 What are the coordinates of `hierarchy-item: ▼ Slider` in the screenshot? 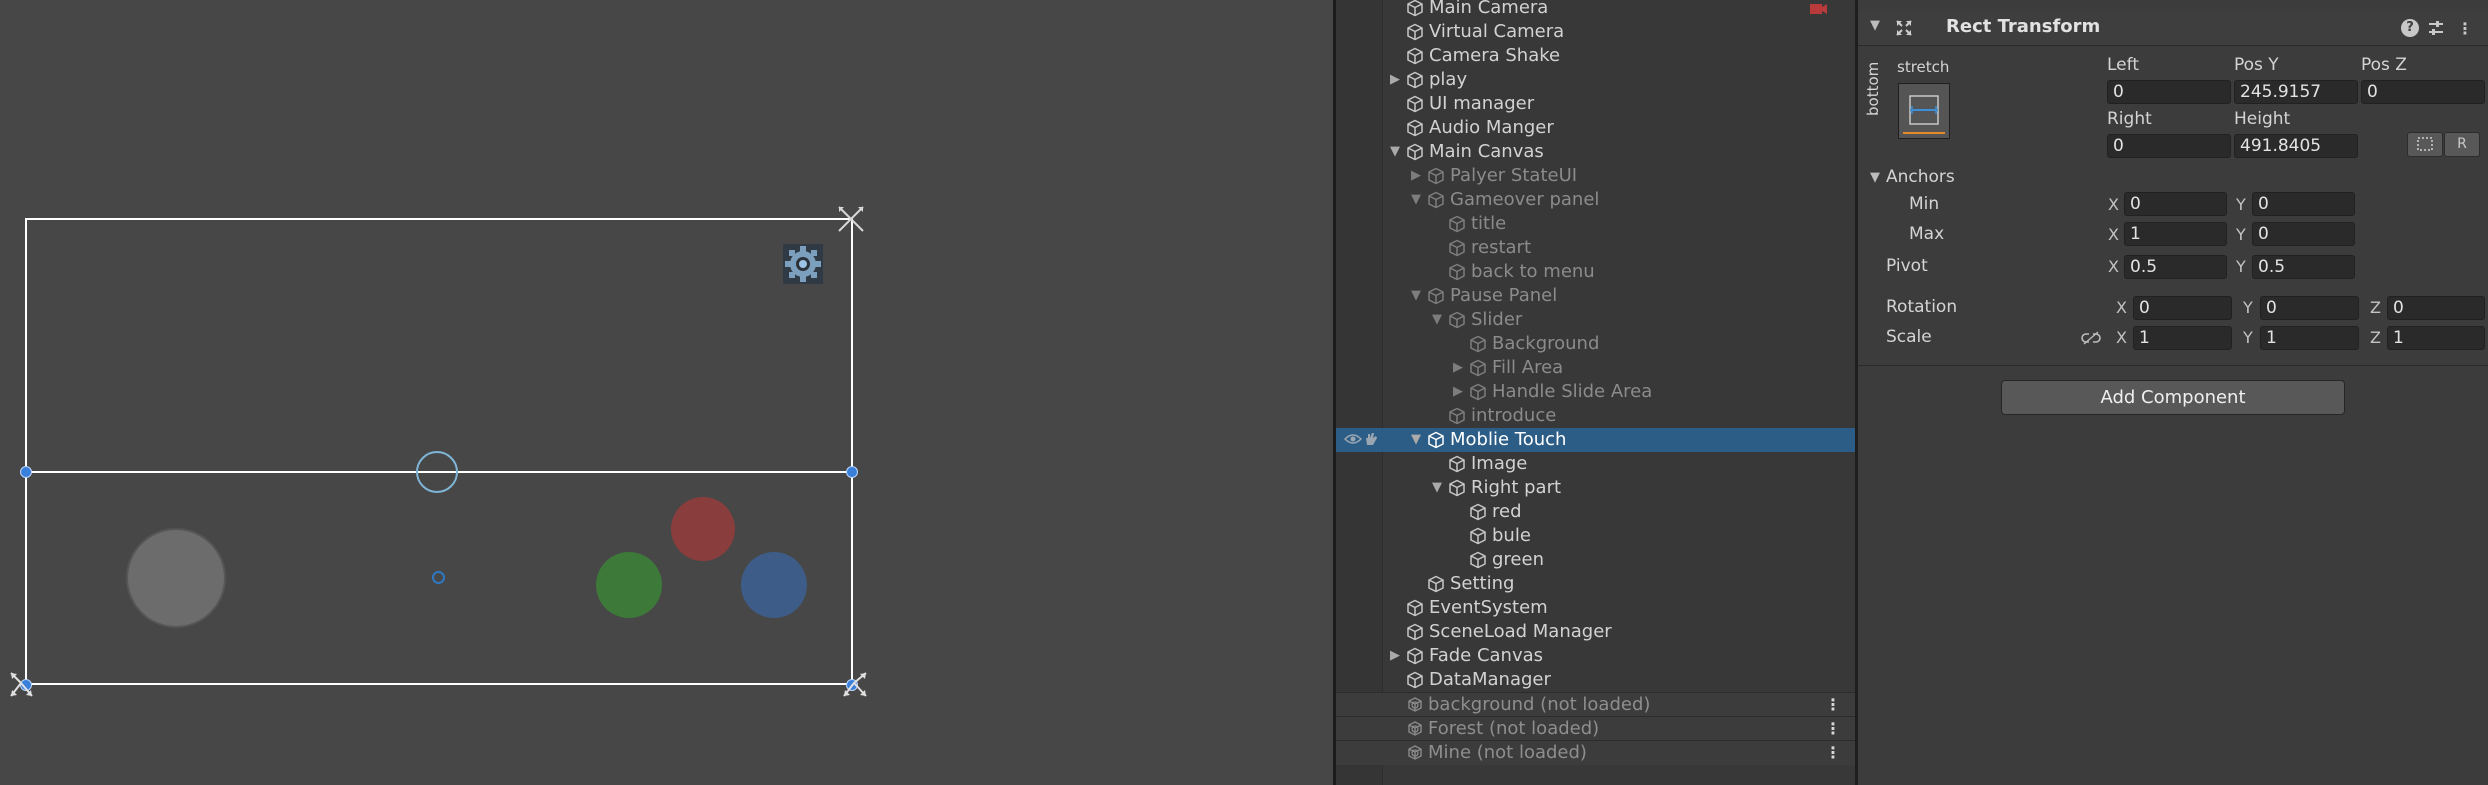 It's located at (1595, 320).